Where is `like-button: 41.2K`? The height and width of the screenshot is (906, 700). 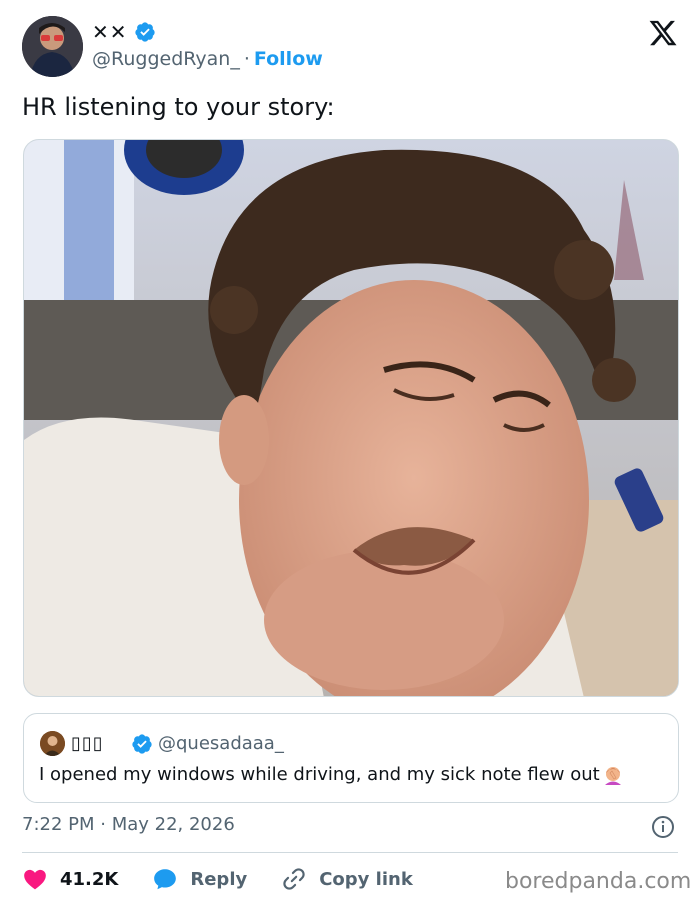 like-button: 41.2K is located at coordinates (70, 879).